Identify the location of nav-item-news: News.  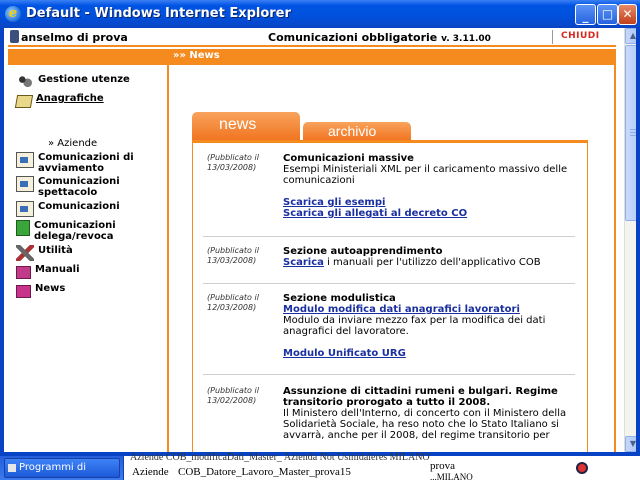
(40, 290).